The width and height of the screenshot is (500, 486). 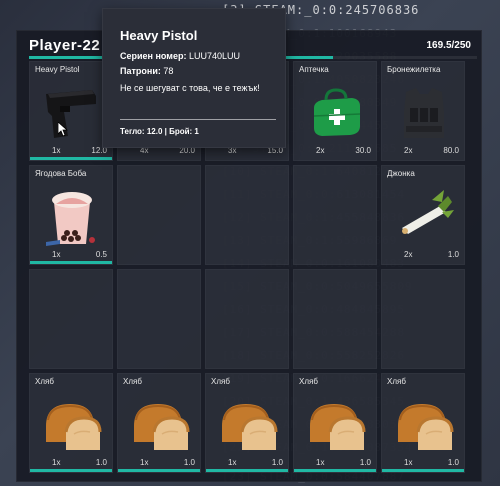 What do you see at coordinates (451, 150) in the screenshot?
I see `item-weight: 80.0` at bounding box center [451, 150].